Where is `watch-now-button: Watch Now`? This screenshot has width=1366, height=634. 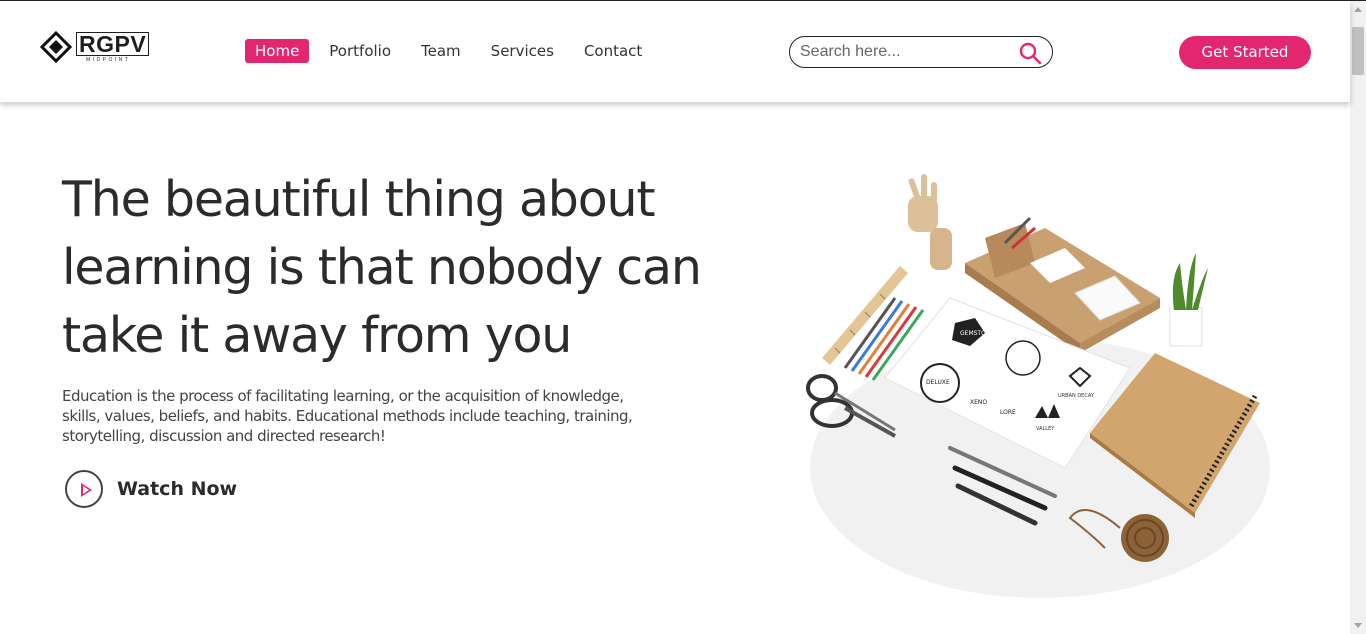 watch-now-button: Watch Now is located at coordinates (151, 489).